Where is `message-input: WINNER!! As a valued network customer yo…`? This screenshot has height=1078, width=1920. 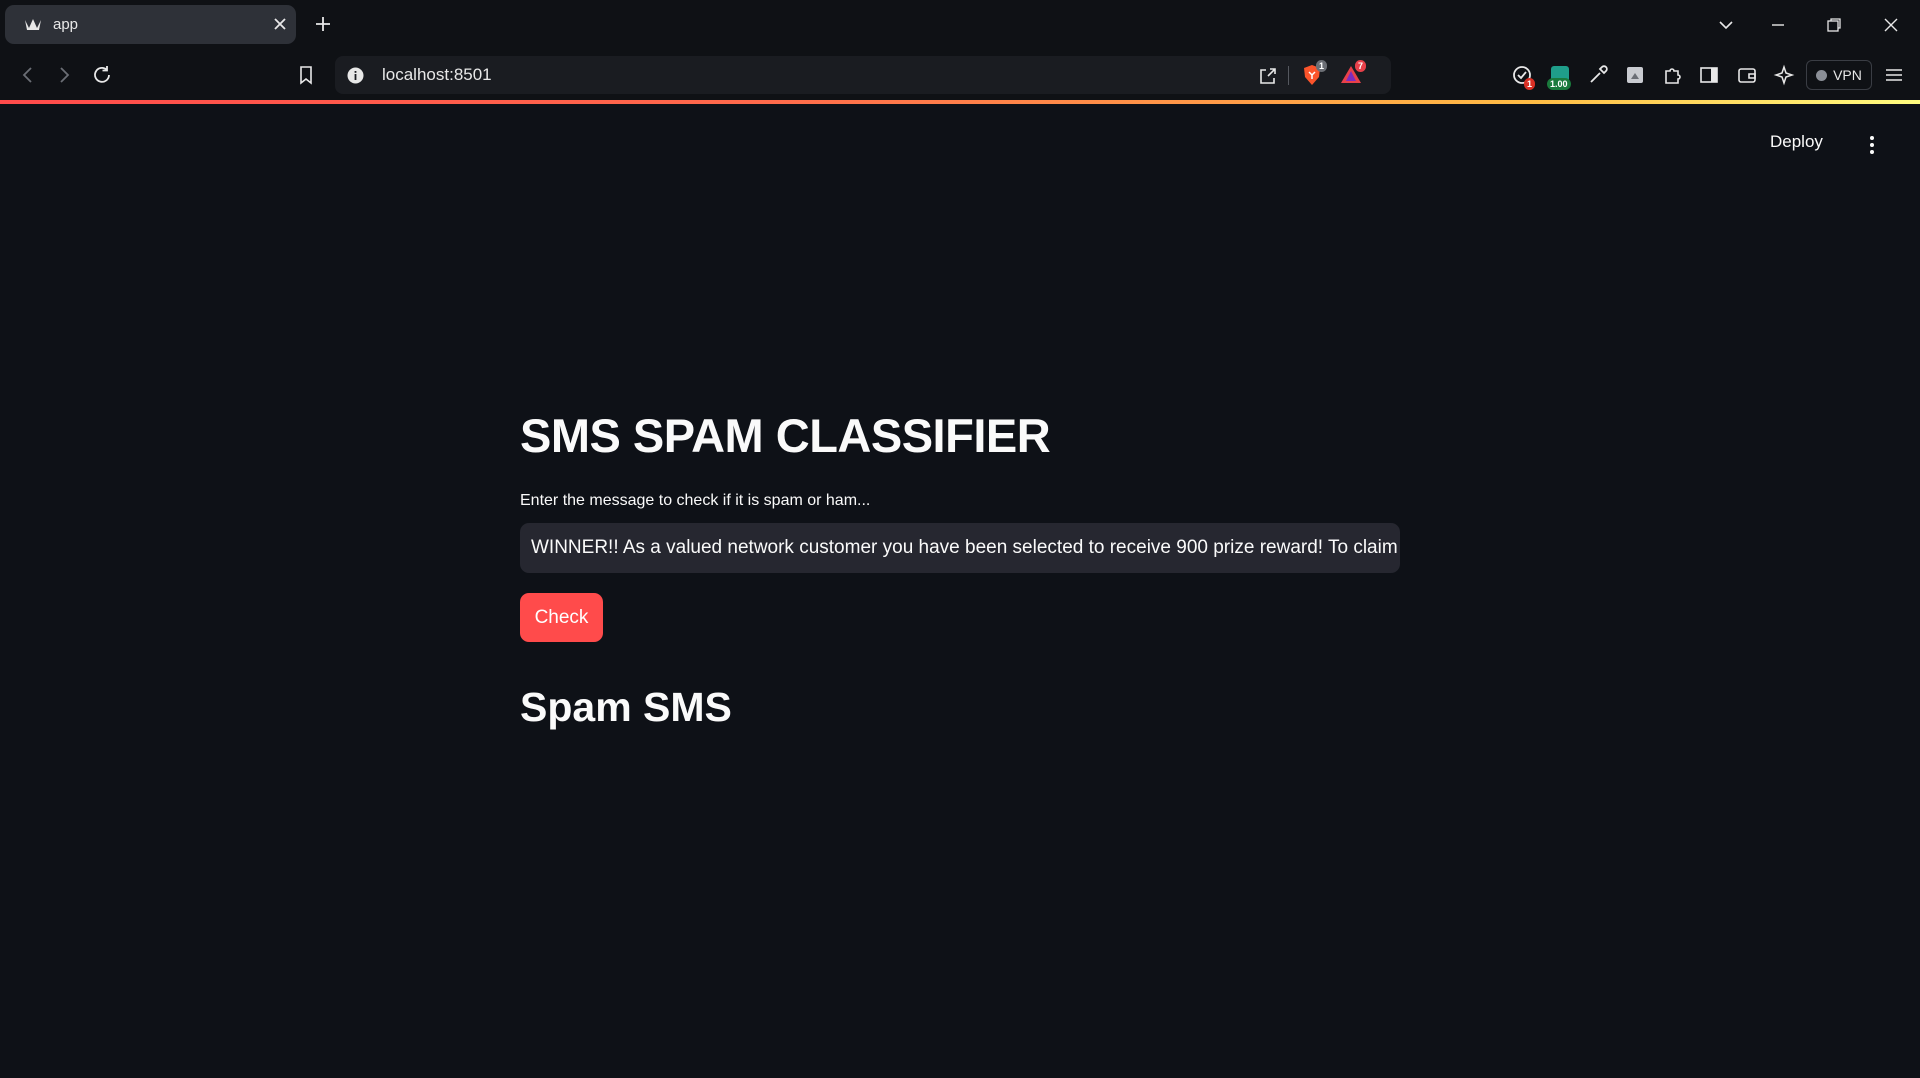 message-input: WINNER!! As a valued network customer yo… is located at coordinates (960, 548).